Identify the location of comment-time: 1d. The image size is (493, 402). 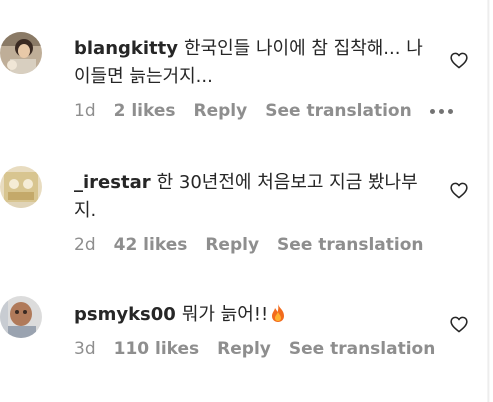
(85, 111).